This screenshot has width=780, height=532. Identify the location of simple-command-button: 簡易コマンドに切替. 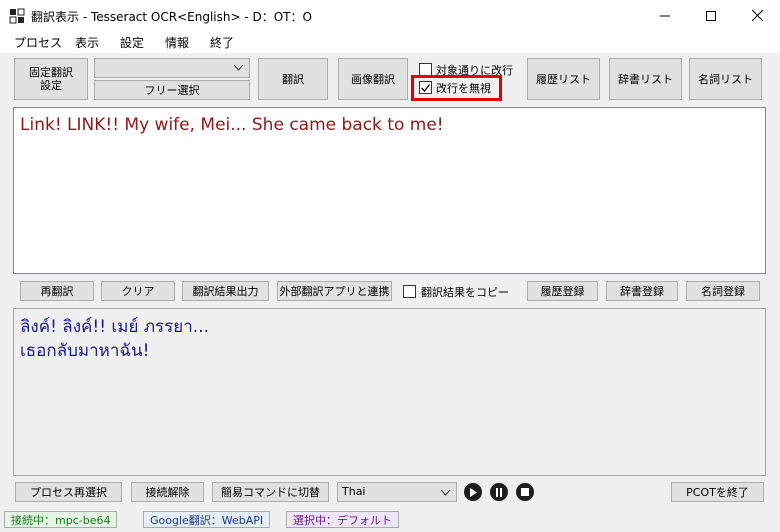
(270, 492).